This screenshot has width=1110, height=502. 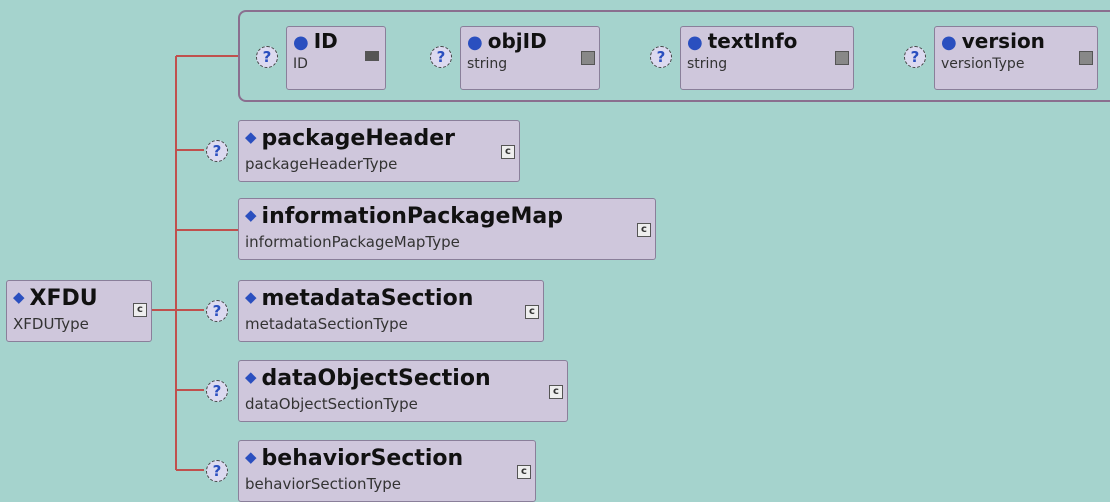 I want to click on child-metadatasection-box: ◆ metadataSection metadataSectionType c, so click(x=391, y=311).